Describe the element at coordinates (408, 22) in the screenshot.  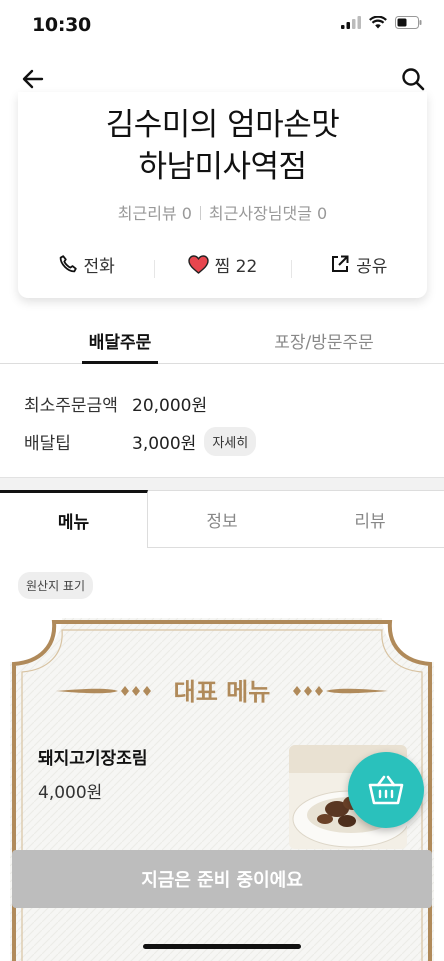
I see `battery-icon` at that location.